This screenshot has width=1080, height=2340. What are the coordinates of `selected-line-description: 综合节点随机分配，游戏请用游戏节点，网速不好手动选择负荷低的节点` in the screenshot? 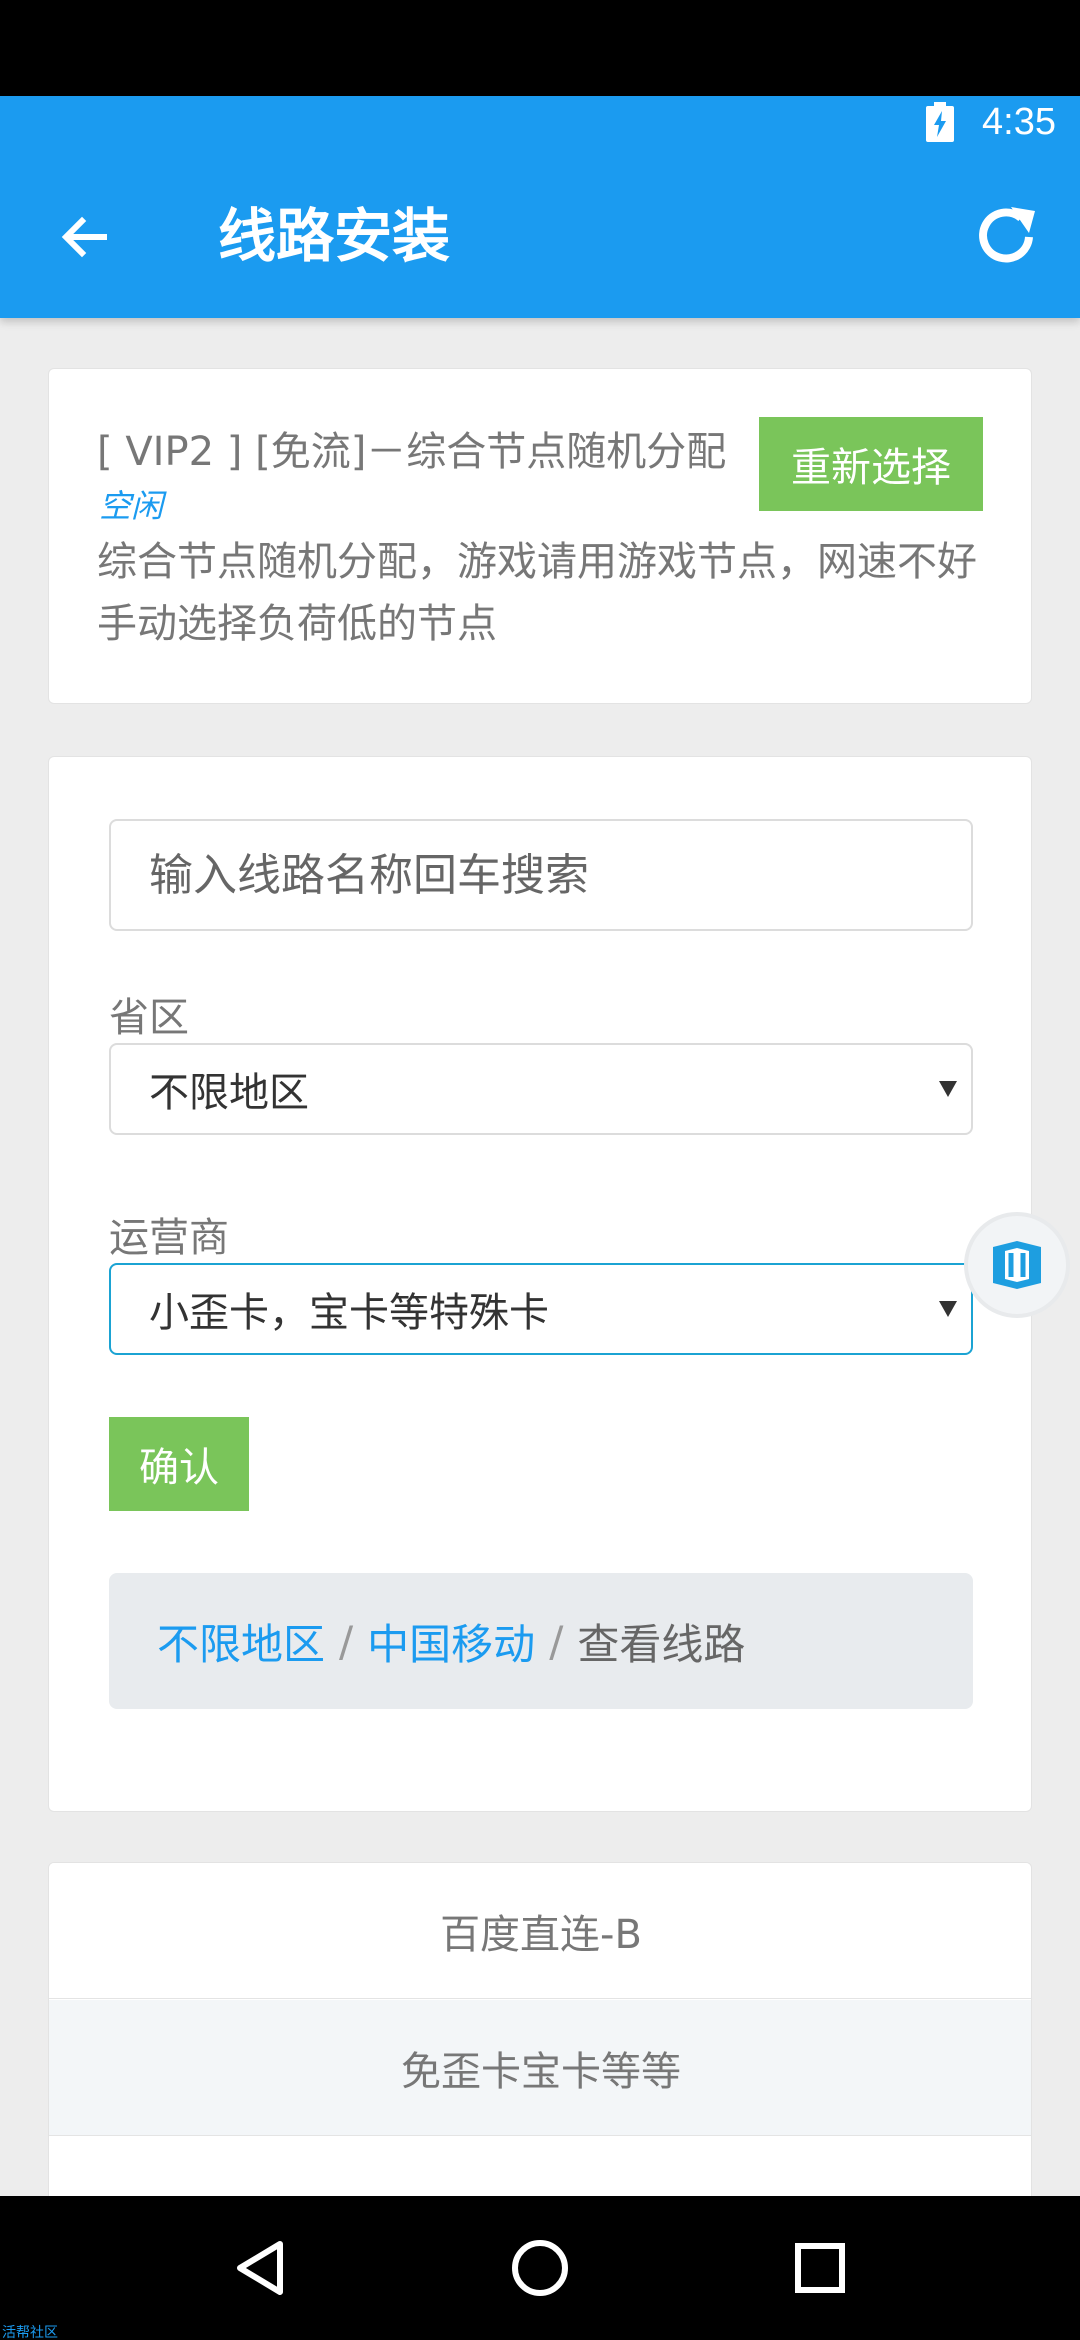 It's located at (537, 593).